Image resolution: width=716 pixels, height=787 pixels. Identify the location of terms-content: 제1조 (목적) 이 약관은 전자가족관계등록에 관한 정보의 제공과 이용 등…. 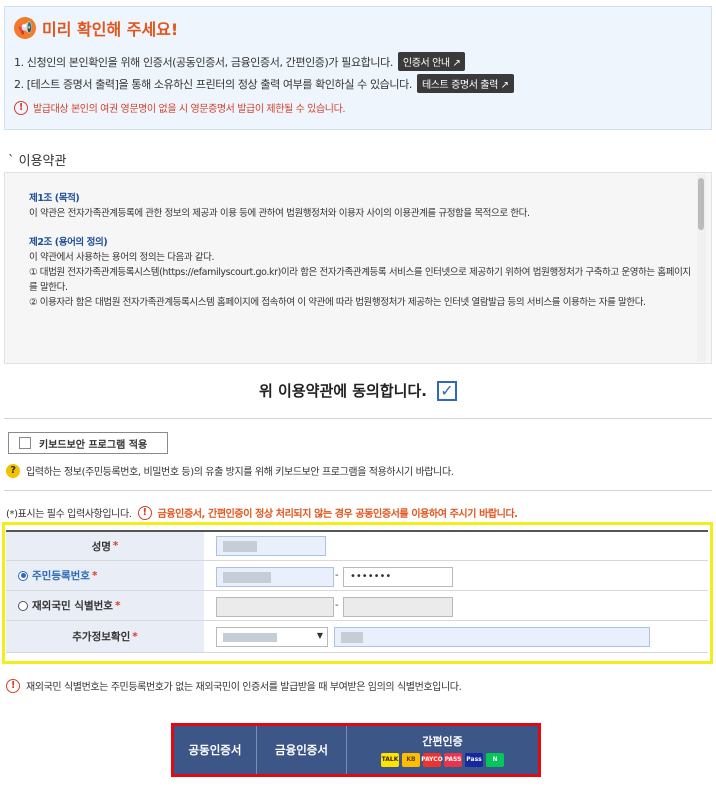
(363, 250).